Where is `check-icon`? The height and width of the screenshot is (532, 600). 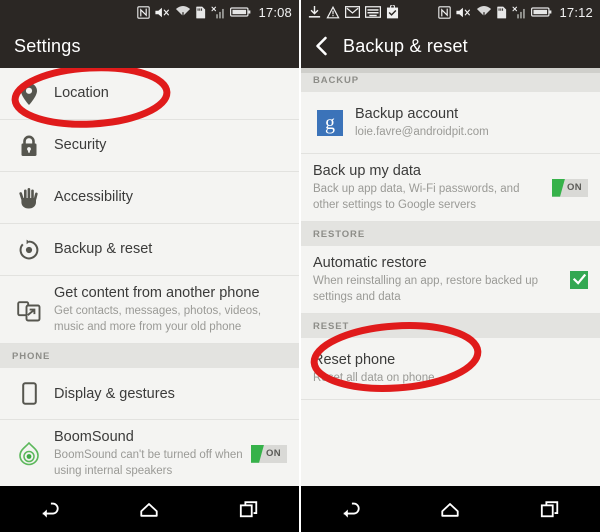
check-icon is located at coordinates (579, 280).